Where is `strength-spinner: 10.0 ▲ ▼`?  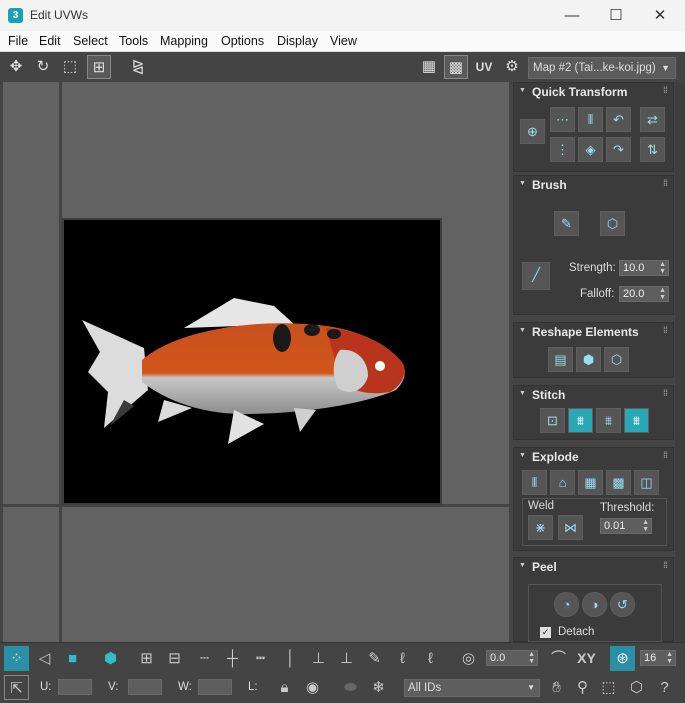 strength-spinner: 10.0 ▲ ▼ is located at coordinates (644, 268).